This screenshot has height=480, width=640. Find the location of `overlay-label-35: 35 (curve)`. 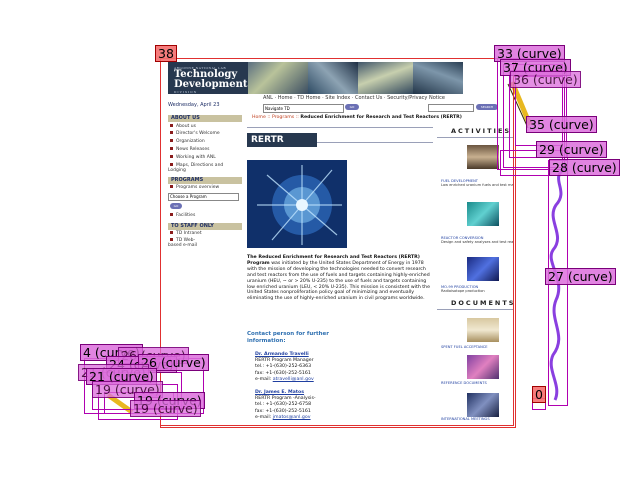

overlay-label-35: 35 (curve) is located at coordinates (561, 124).